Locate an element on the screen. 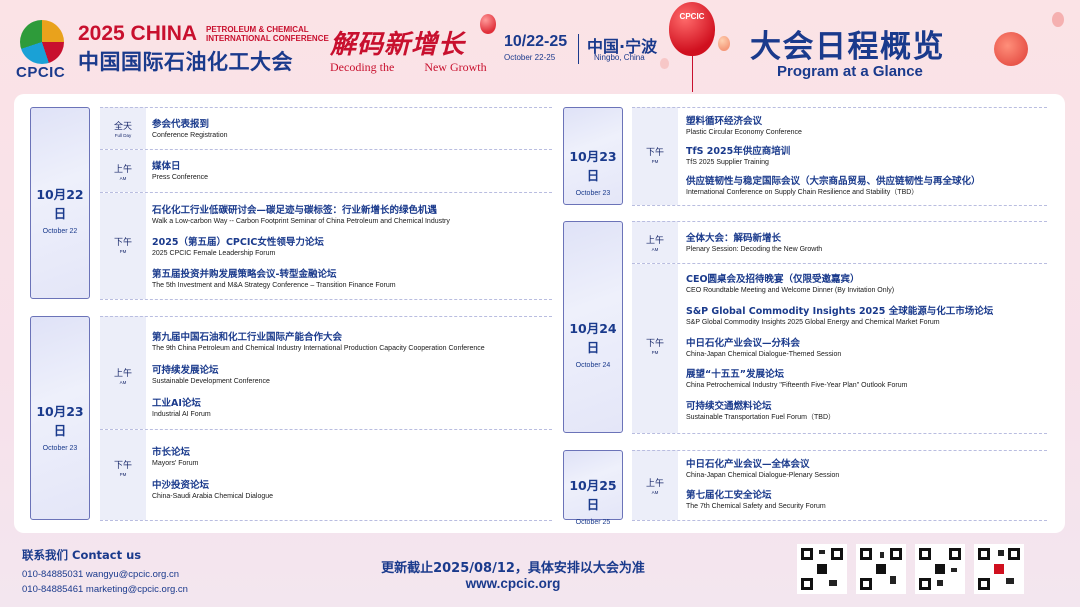 This screenshot has width=1080, height=607. slot-fullday: 全天 Full Day is located at coordinates (123, 128).